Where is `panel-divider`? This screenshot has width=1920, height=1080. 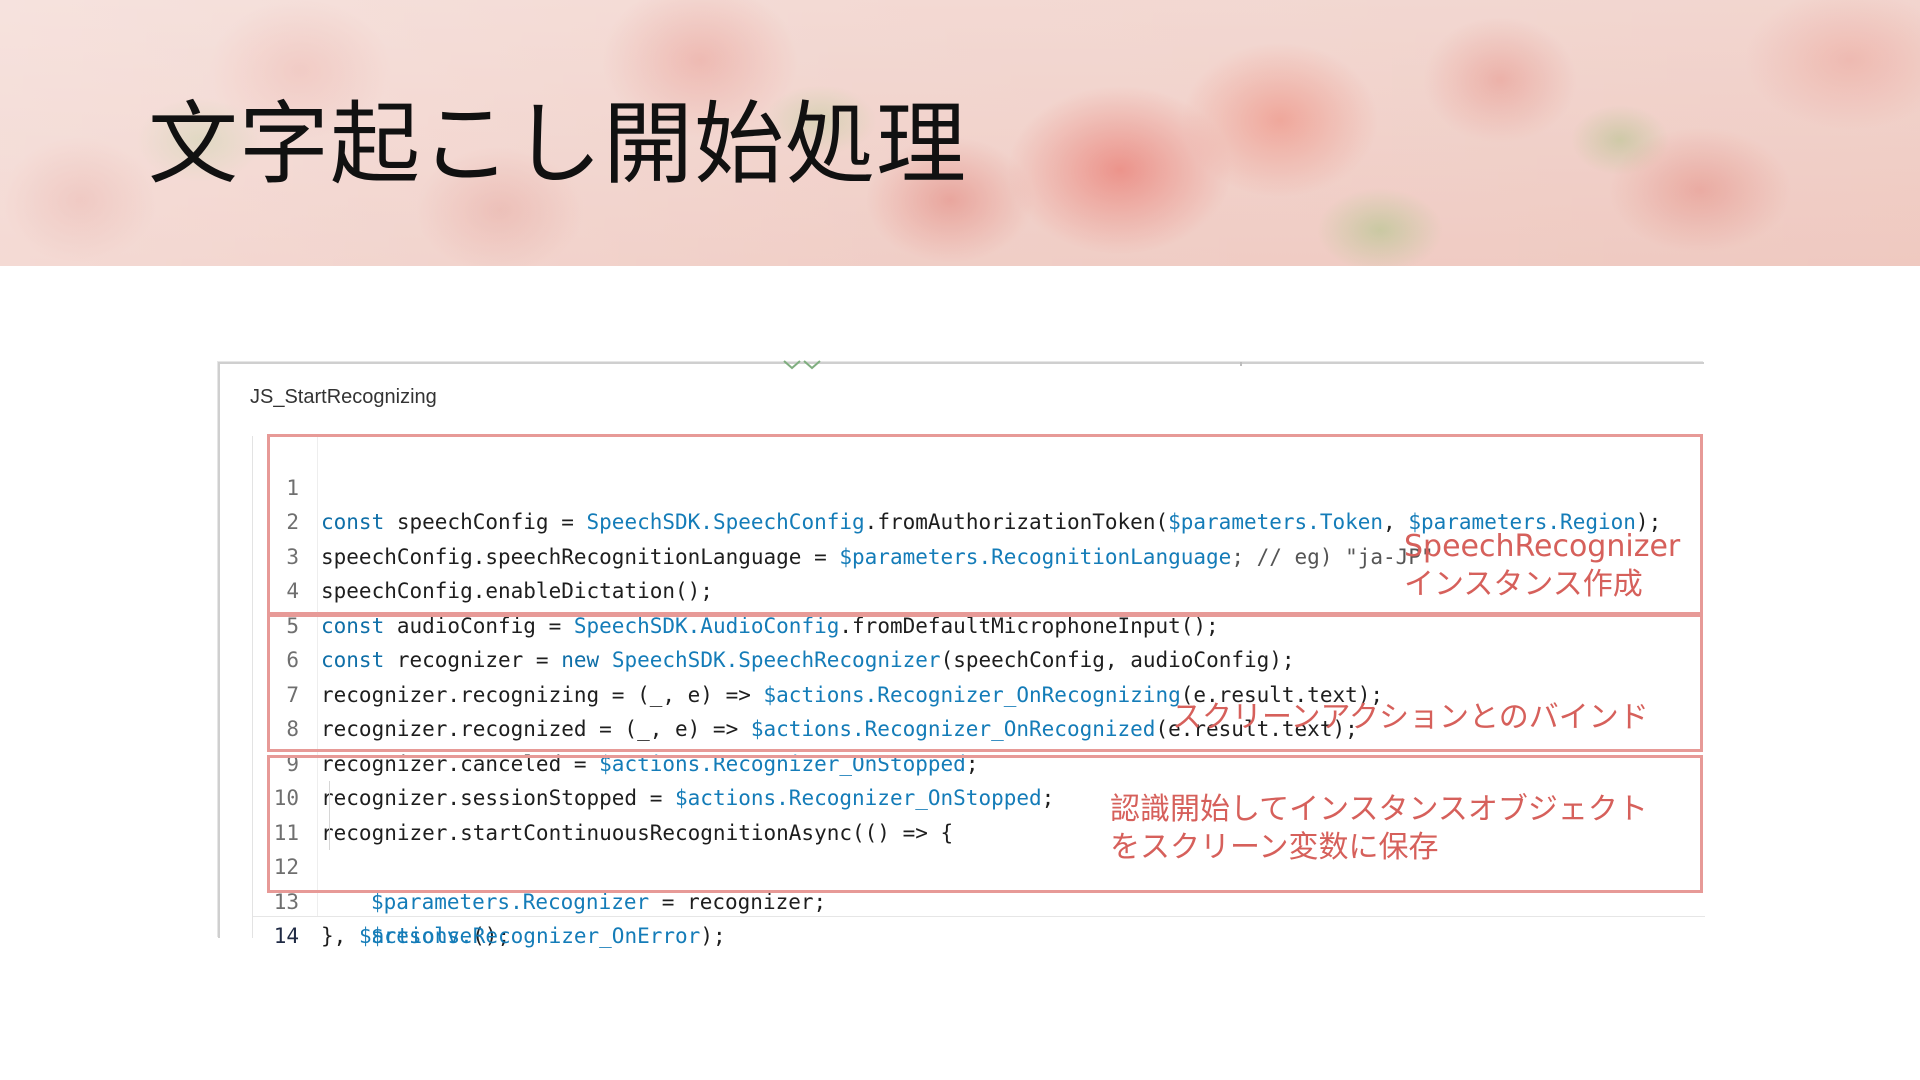 panel-divider is located at coordinates (1241, 364).